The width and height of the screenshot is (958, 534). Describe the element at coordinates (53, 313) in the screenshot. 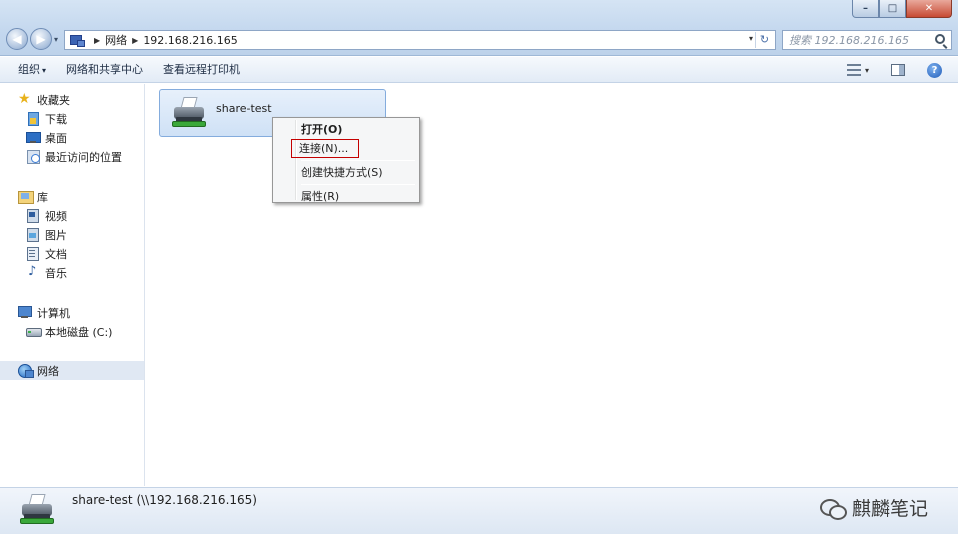

I see `sidebar-item-label: 计算机` at that location.